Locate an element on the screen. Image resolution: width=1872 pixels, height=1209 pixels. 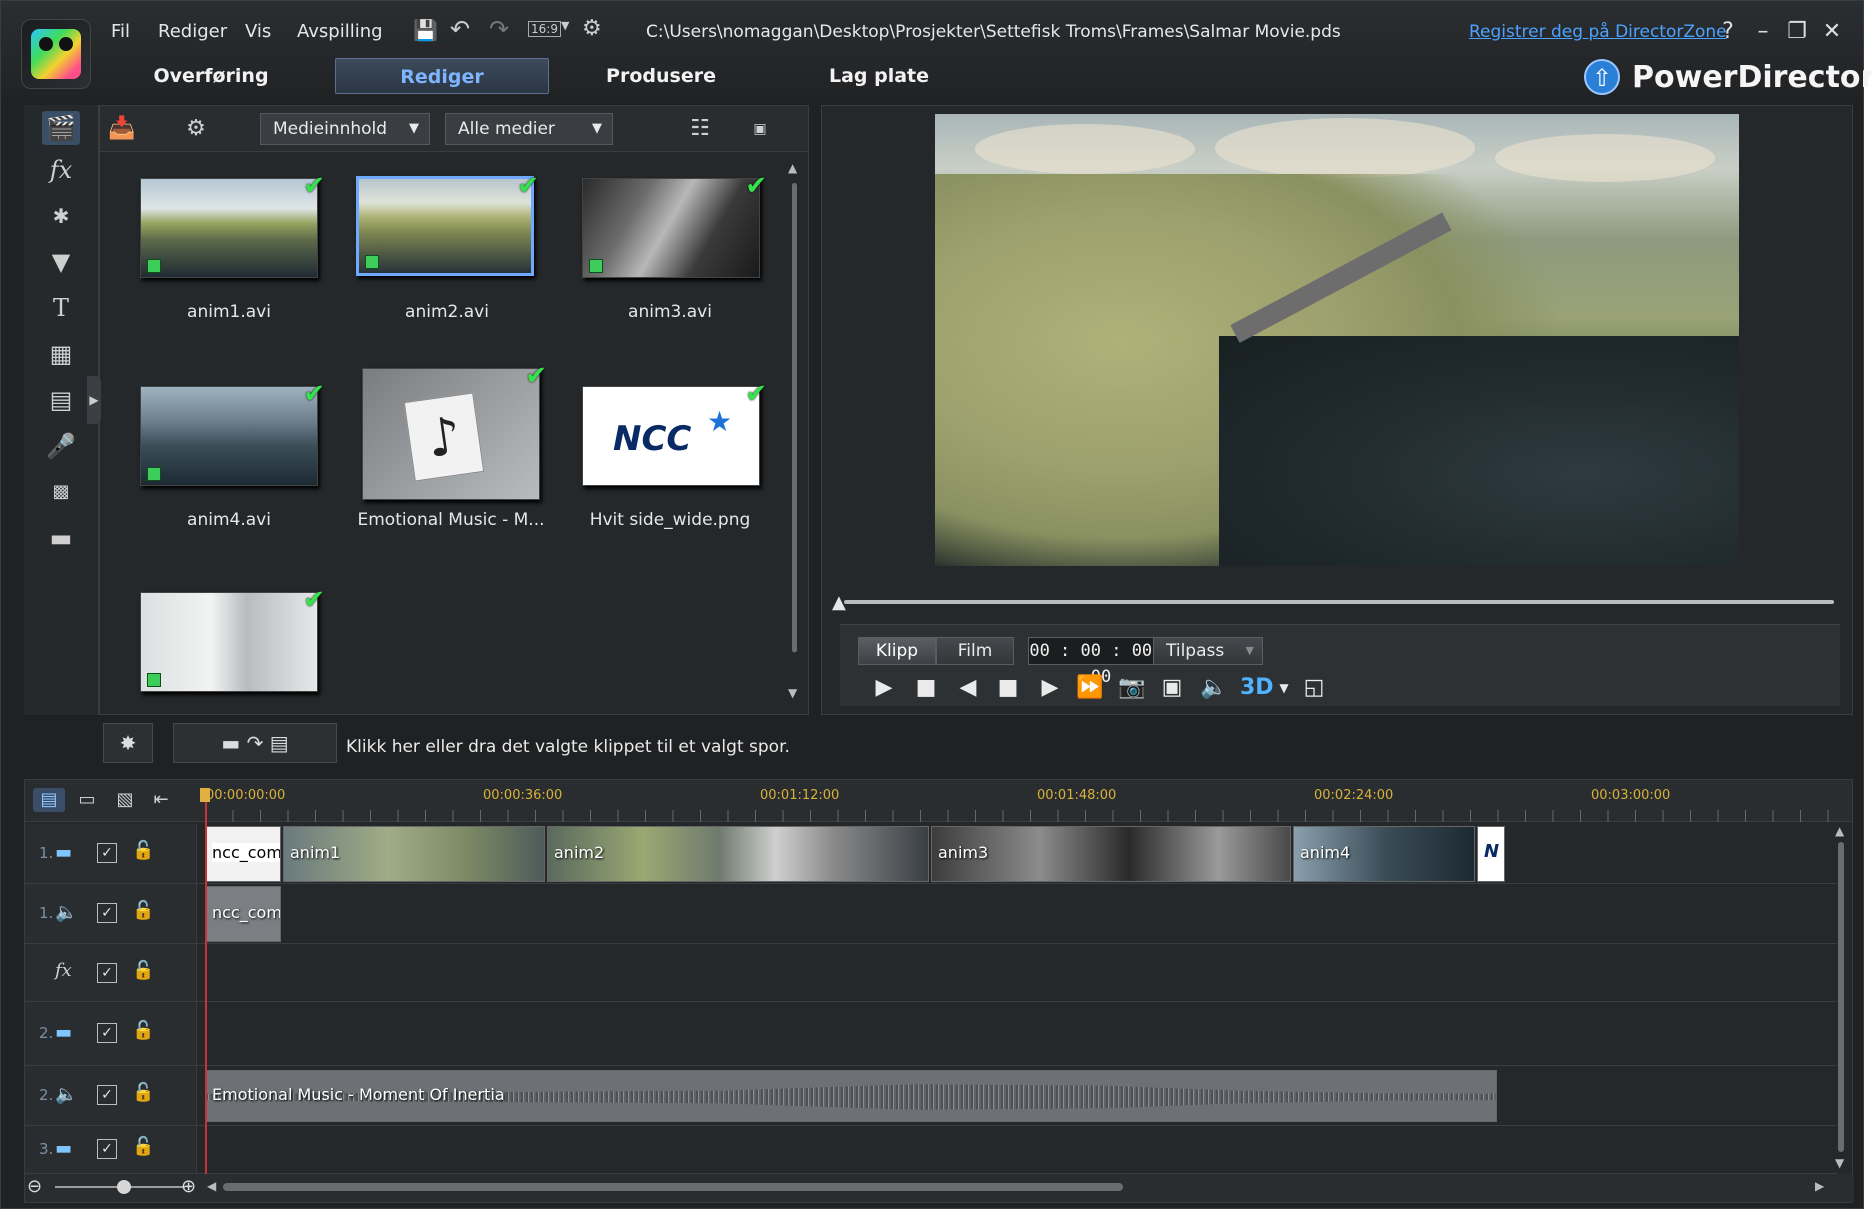
next-frame-icon: ▶ is located at coordinates (1050, 688).